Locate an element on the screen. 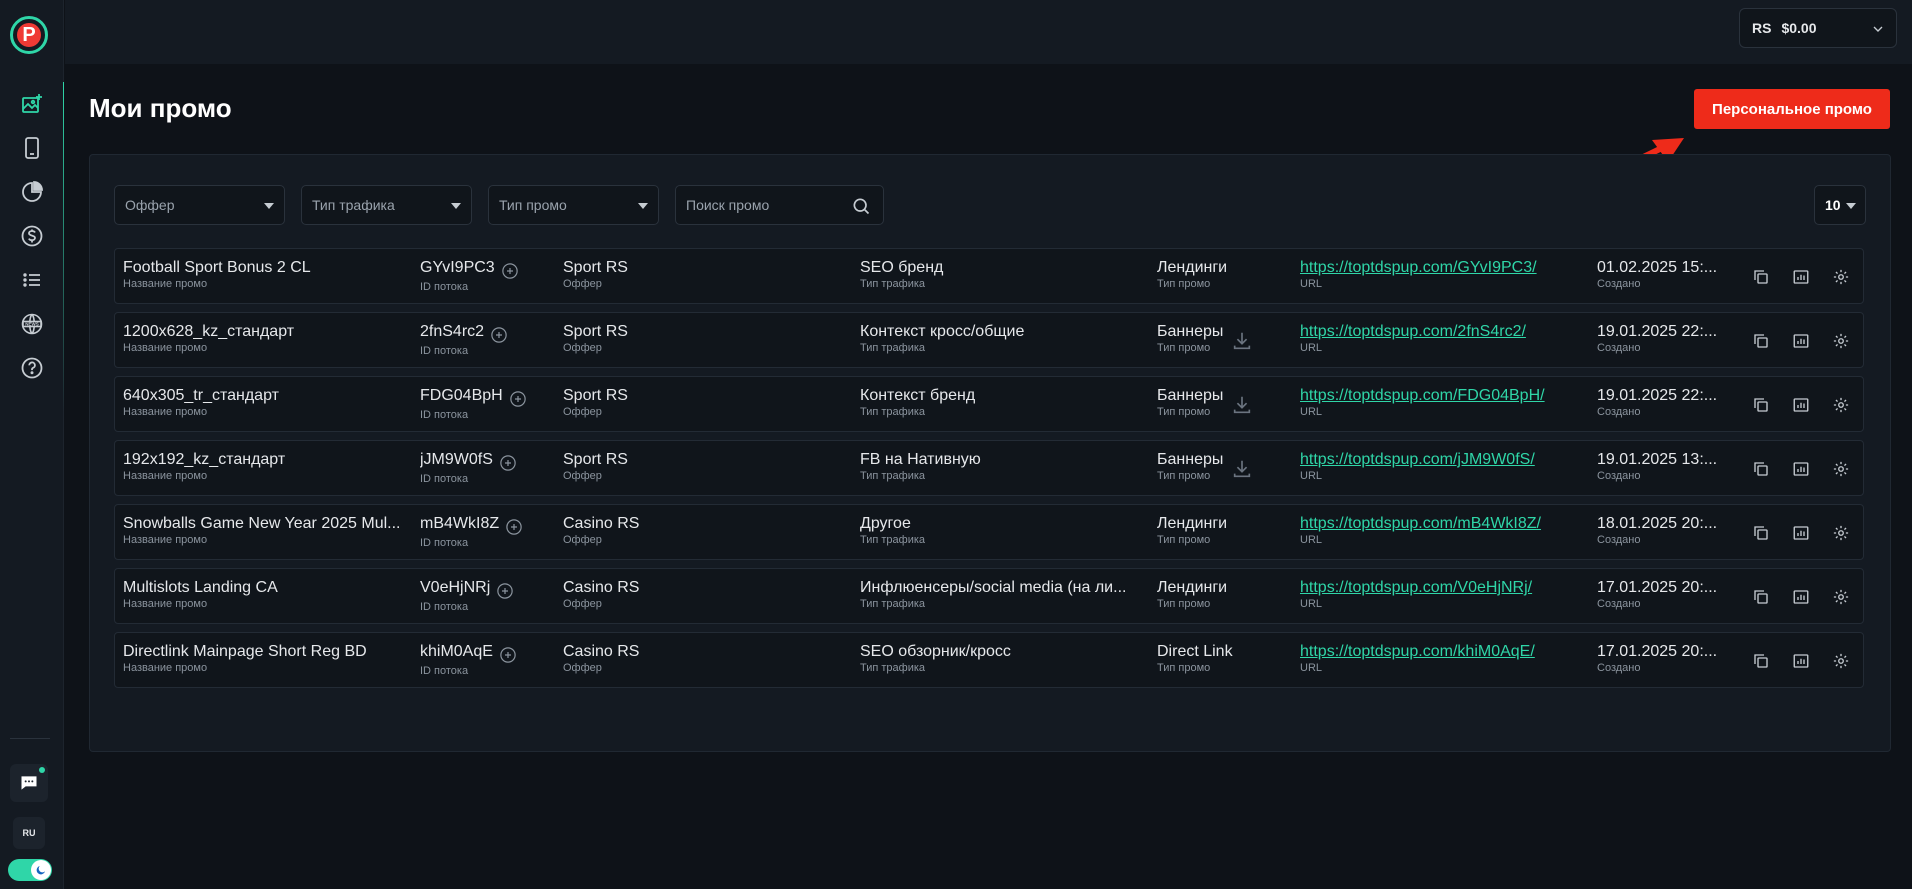  promo-url-link: https://toptdspup.com/FDG04BpH/ is located at coordinates (1442, 395).